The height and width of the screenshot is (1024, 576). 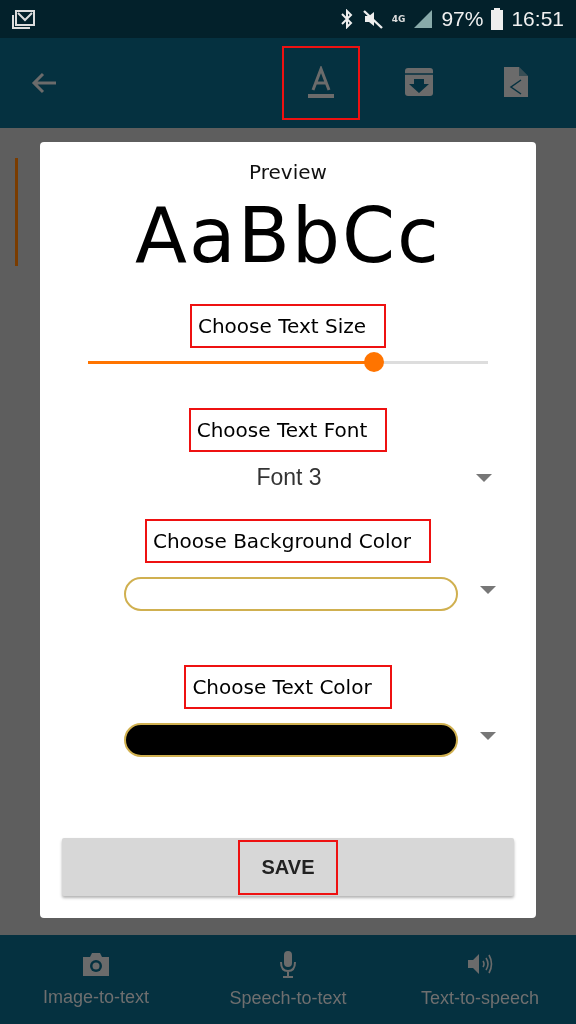 What do you see at coordinates (289, 477) in the screenshot?
I see `font-dropdown: Font 3` at bounding box center [289, 477].